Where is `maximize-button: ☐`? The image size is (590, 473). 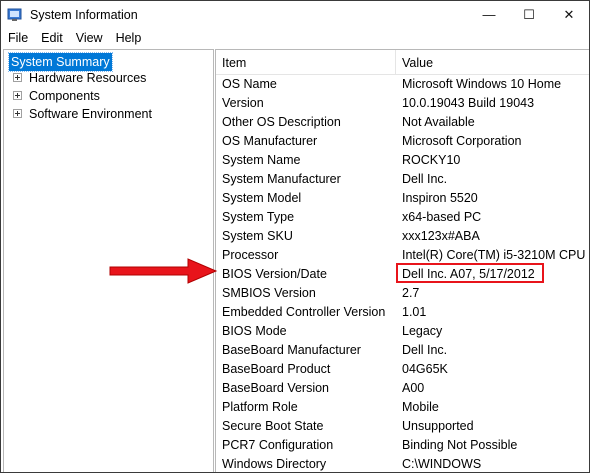
maximize-button: ☐ is located at coordinates (529, 14).